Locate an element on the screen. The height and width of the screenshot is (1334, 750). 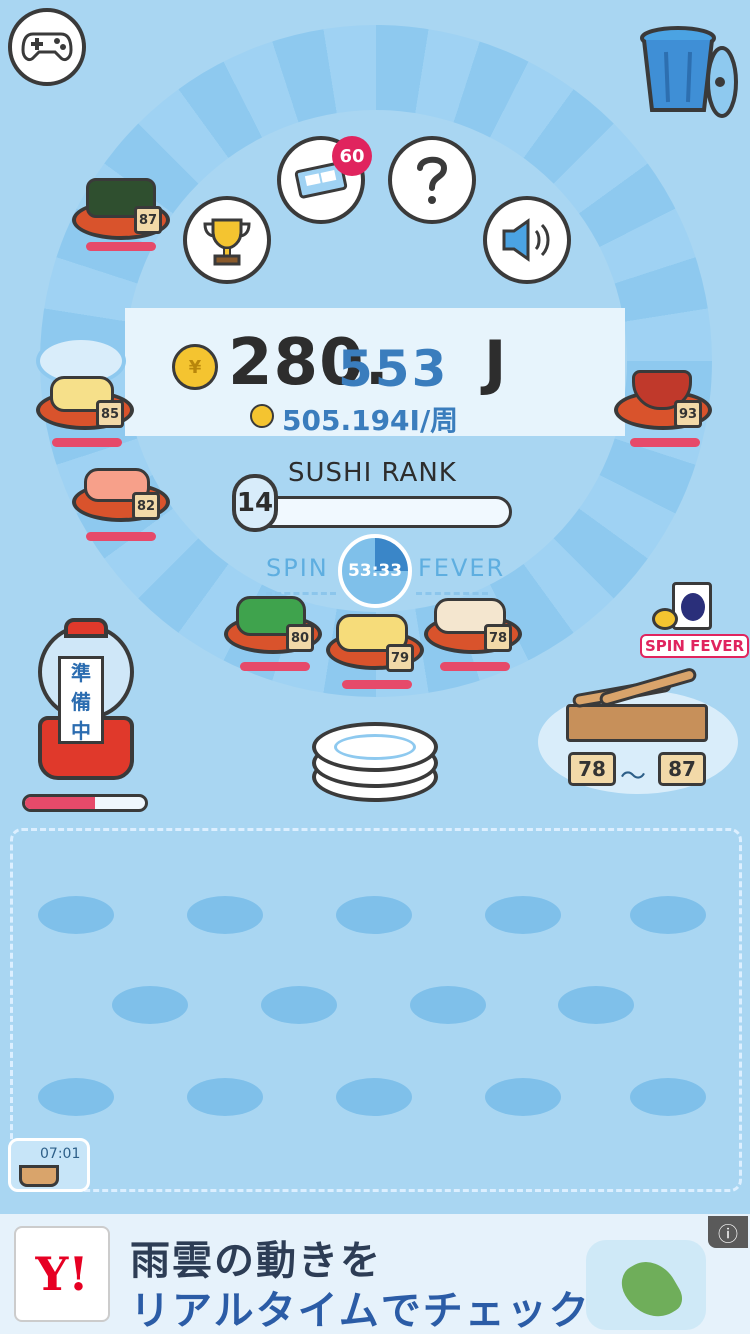
sound-button is located at coordinates (527, 240).